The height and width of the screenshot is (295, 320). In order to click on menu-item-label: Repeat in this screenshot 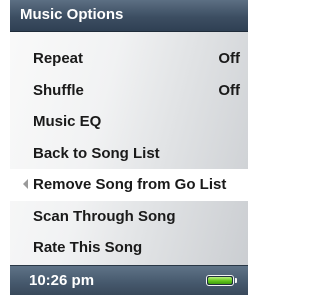, I will do `click(58, 58)`.